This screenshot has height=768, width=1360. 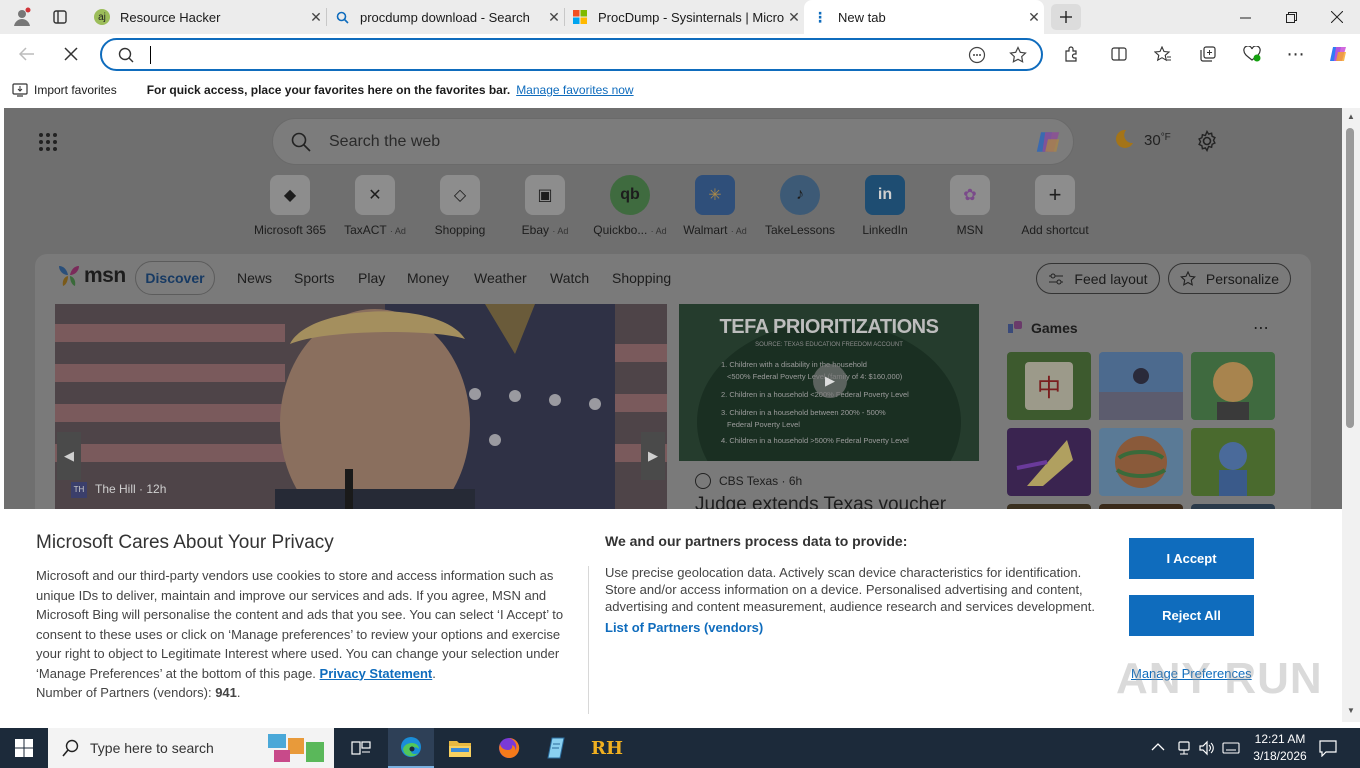 What do you see at coordinates (22, 17) in the screenshot?
I see `profile-icon` at bounding box center [22, 17].